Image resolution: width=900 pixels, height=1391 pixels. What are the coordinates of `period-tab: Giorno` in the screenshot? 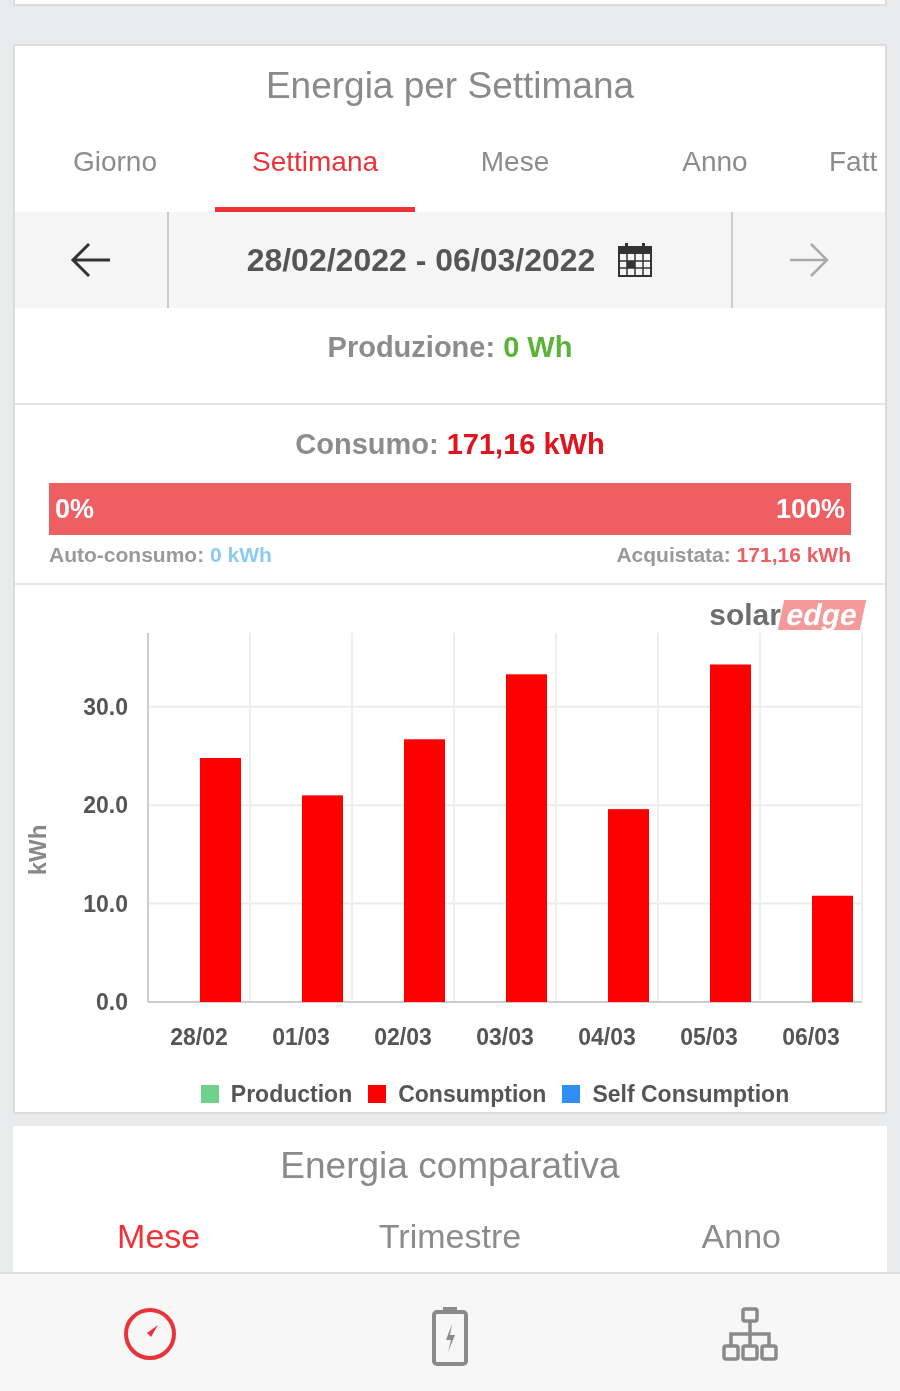 It's located at (115, 164).